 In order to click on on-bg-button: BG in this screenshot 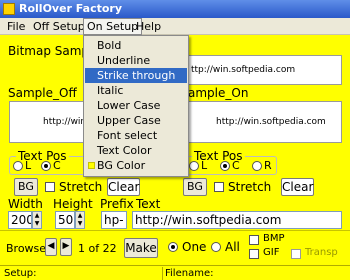, I will do `click(195, 187)`.